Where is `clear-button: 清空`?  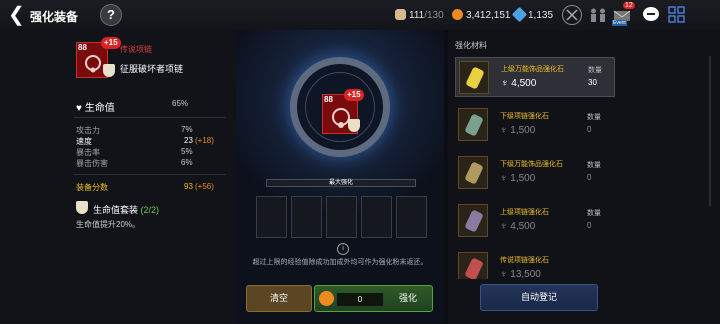
clear-button: 清空 is located at coordinates (279, 298).